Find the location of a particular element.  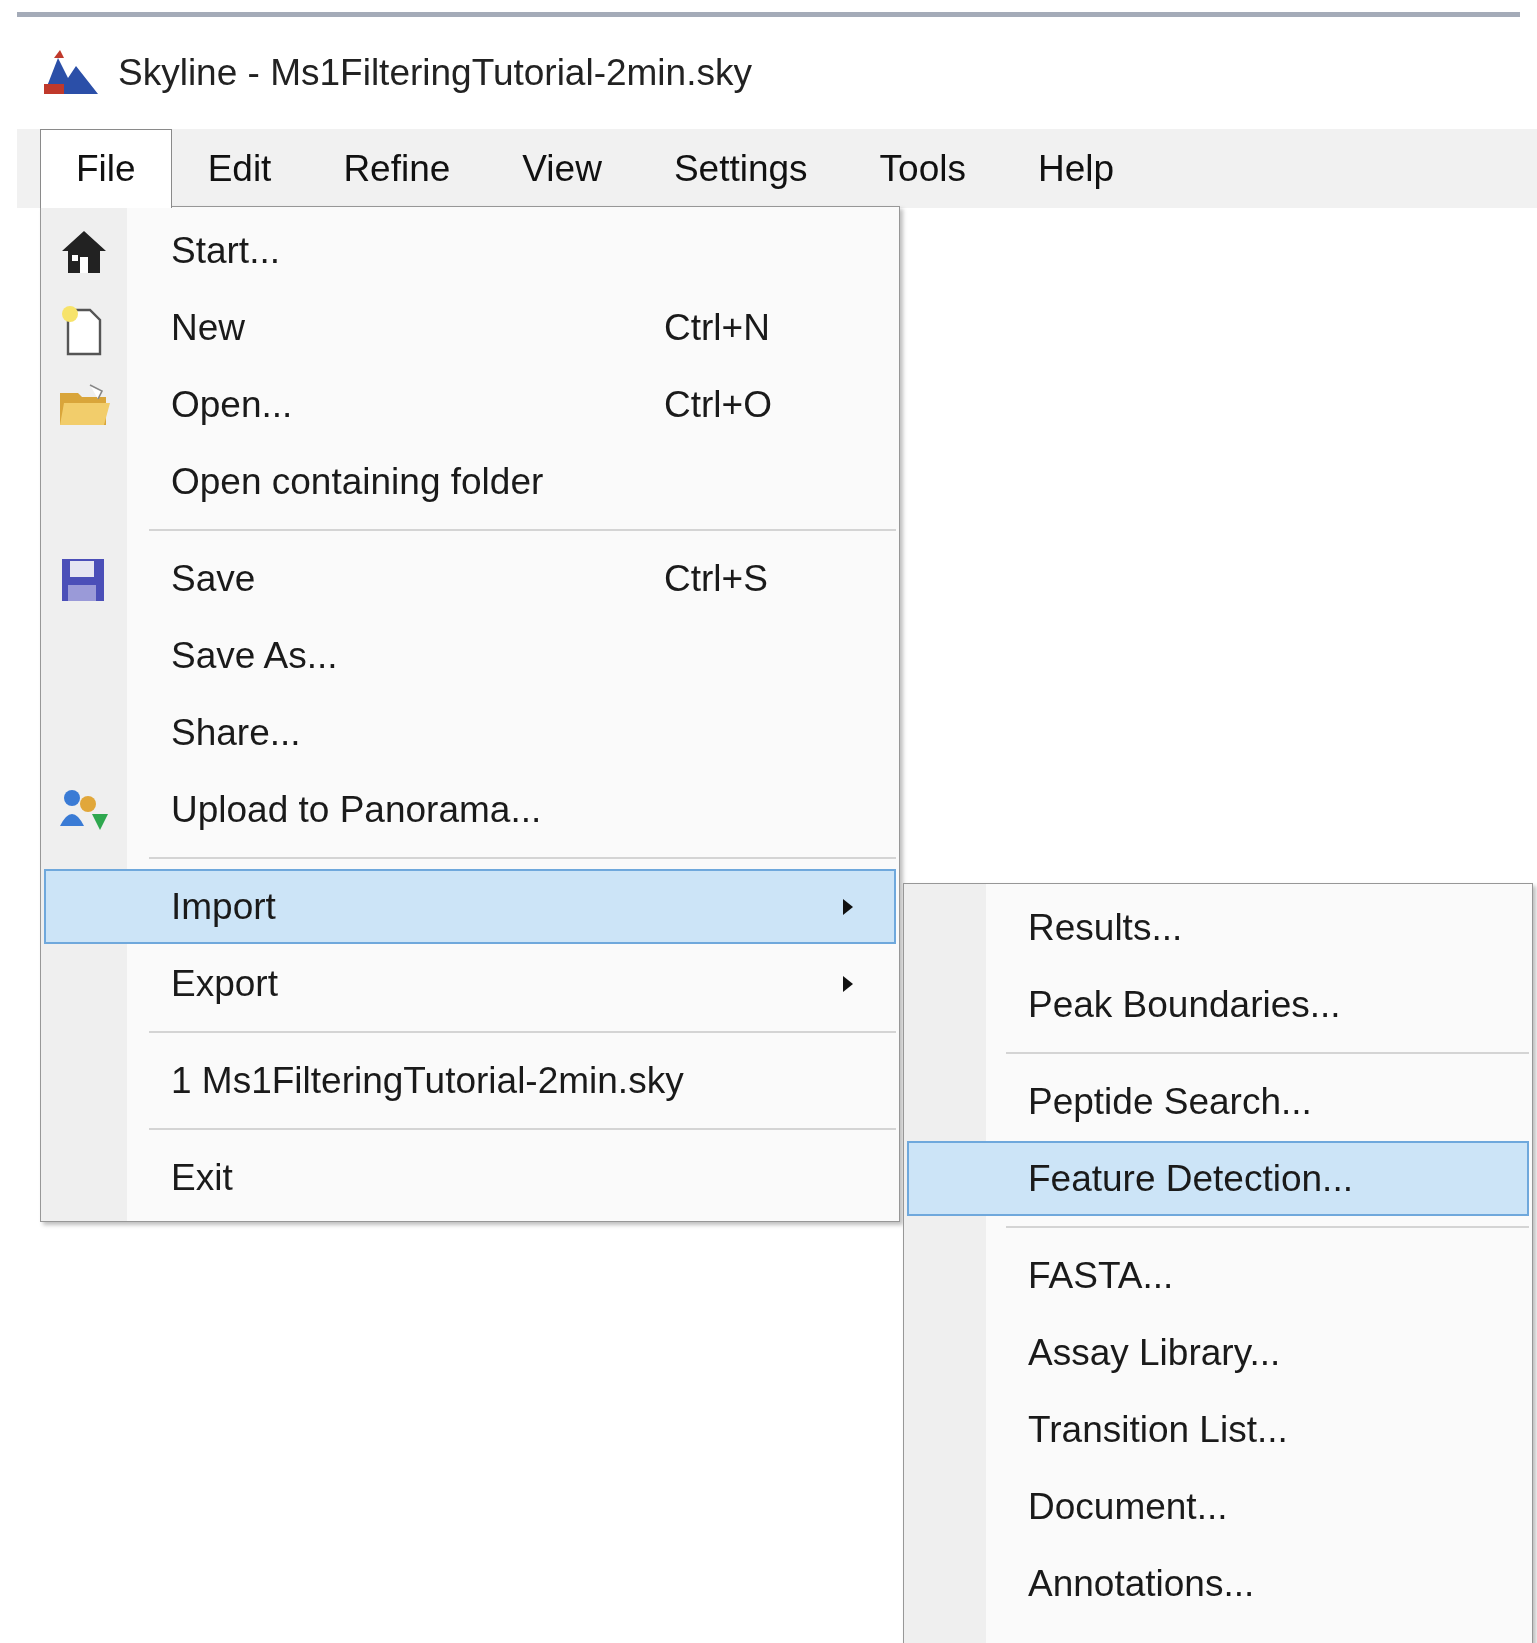

menu-bar-item: Tools is located at coordinates (922, 168).